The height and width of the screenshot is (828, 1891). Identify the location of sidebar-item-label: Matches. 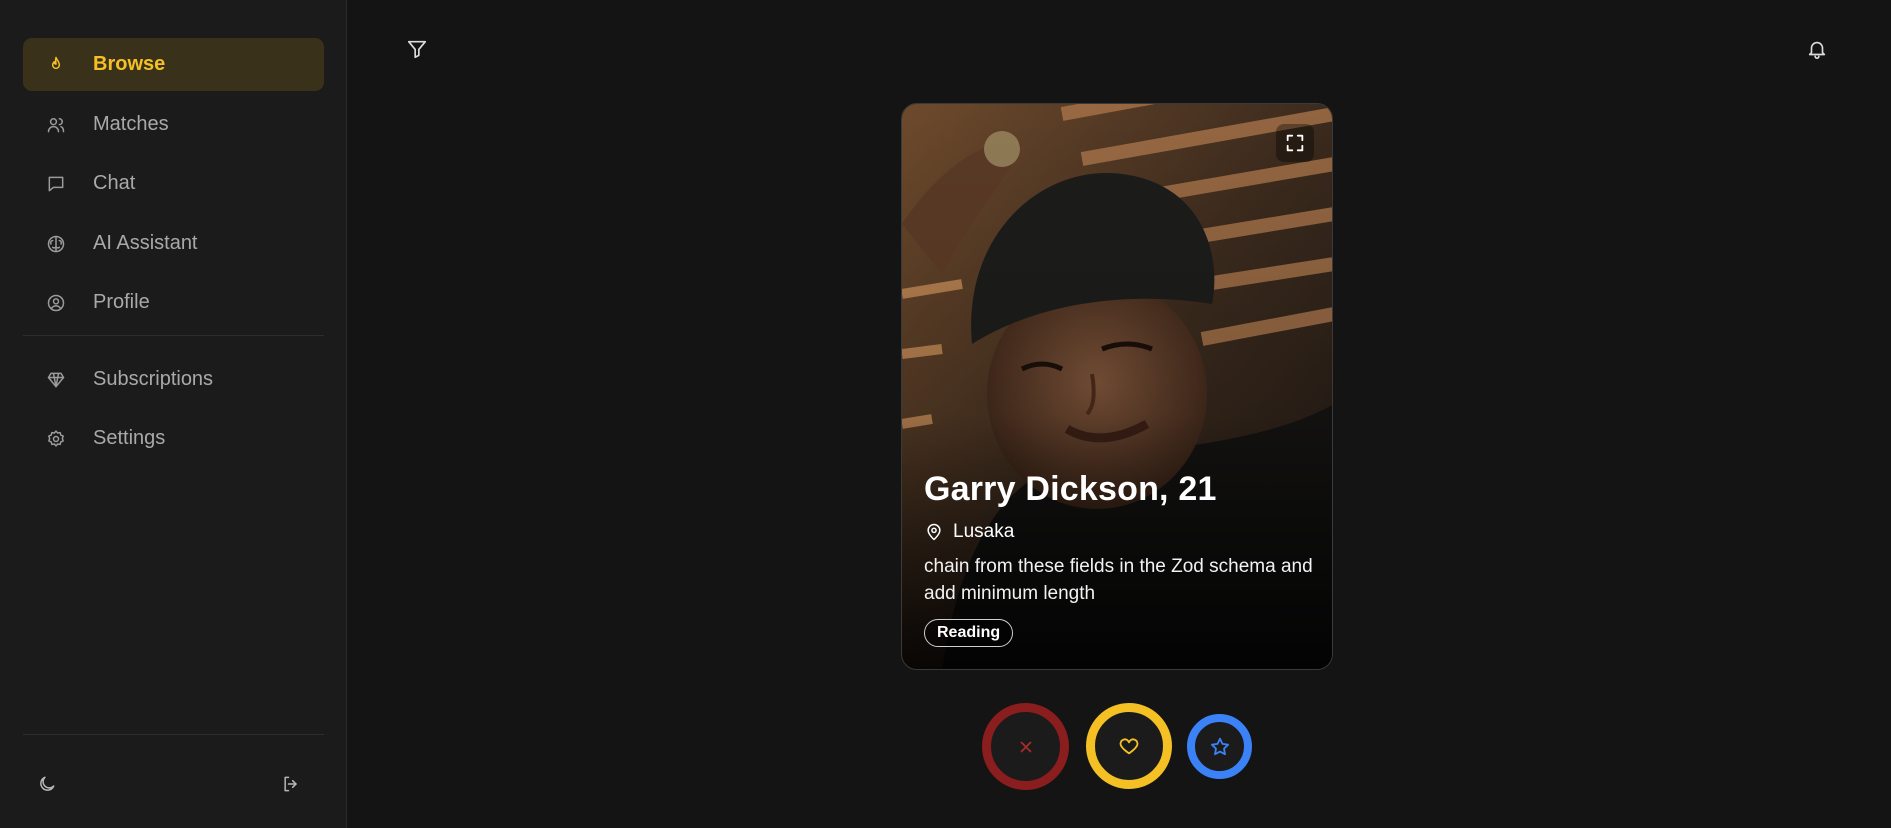
(131, 124).